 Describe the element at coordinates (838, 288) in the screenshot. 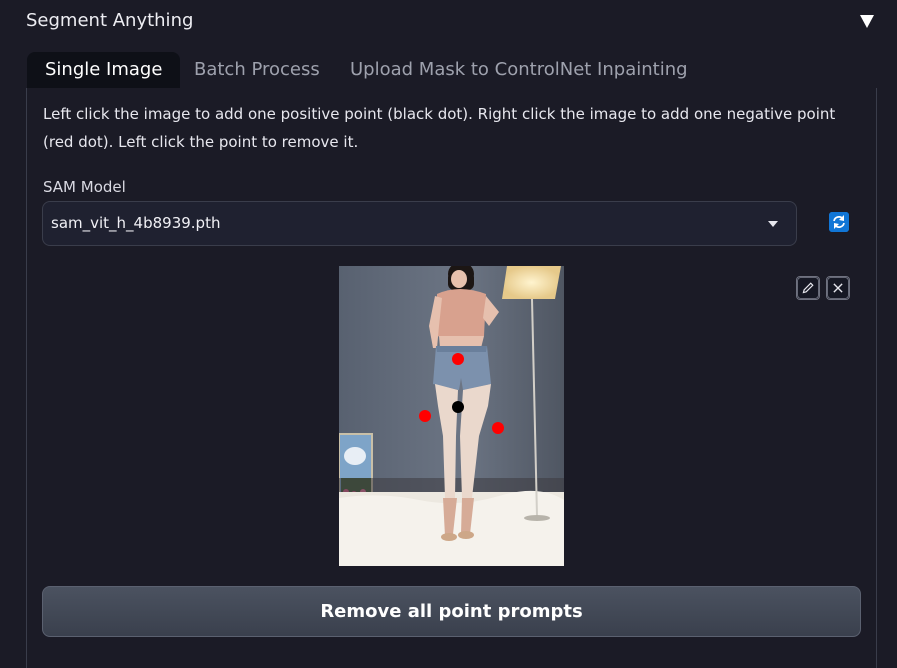

I see `close-icon` at that location.